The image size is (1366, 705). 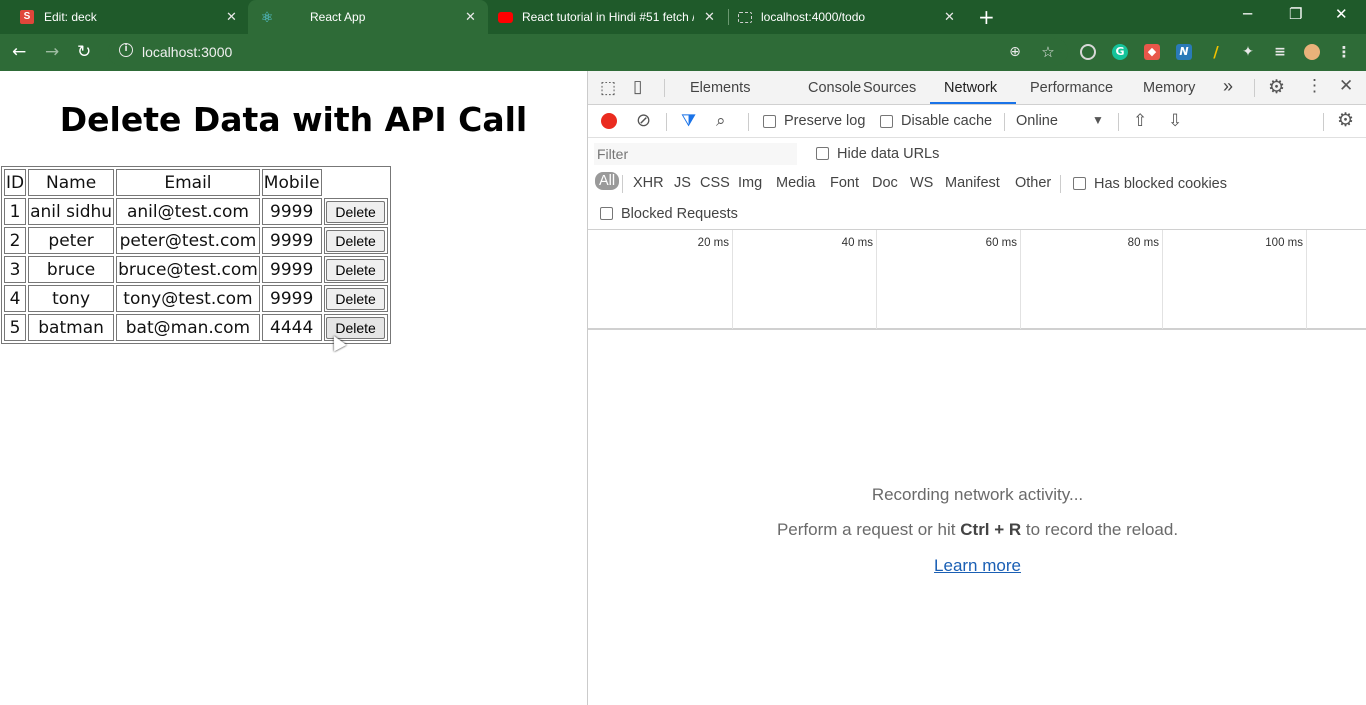 I want to click on browser-tab-youtube: React tutorial in Hindi #51 fetch / ✕, so click(x=608, y=17).